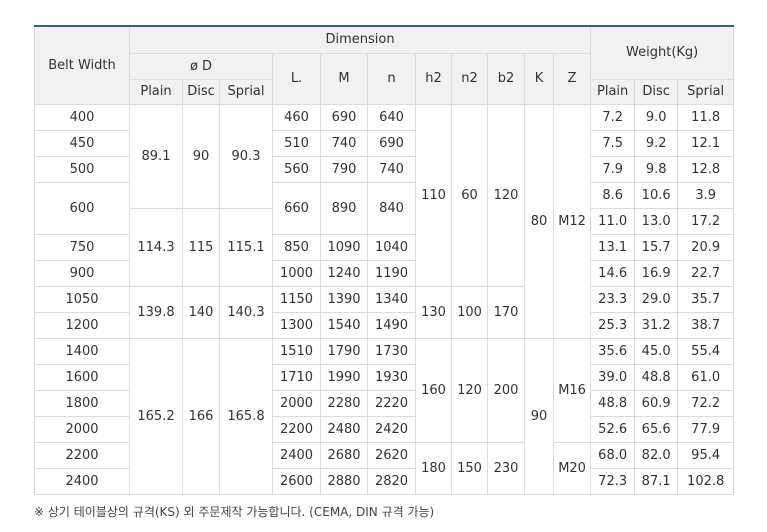  I want to click on n-cell: 1040, so click(391, 247).